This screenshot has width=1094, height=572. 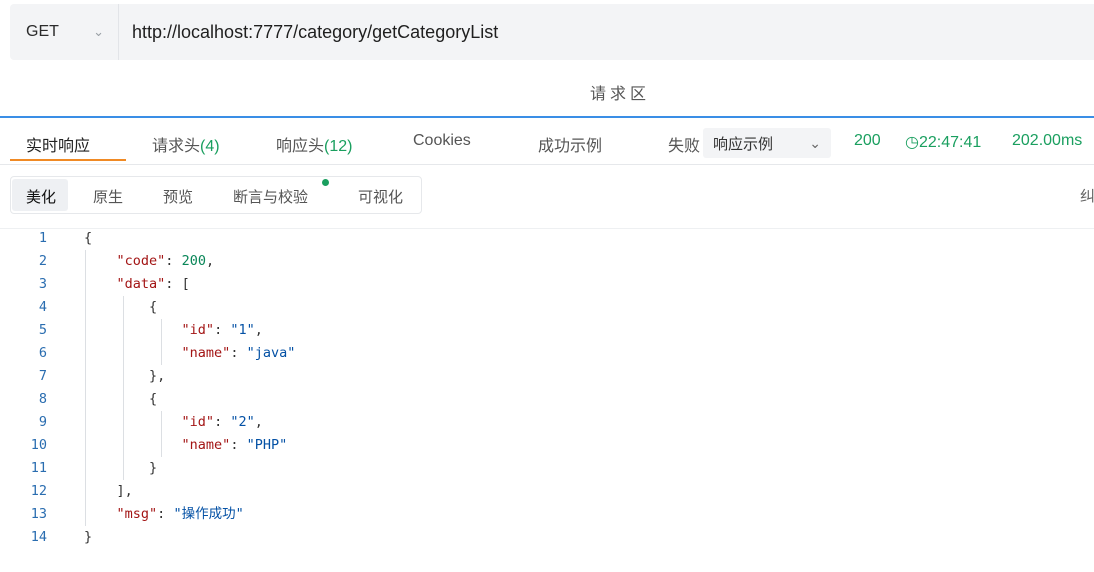 I want to click on tab-response-headers: 响应头(12), so click(x=314, y=144).